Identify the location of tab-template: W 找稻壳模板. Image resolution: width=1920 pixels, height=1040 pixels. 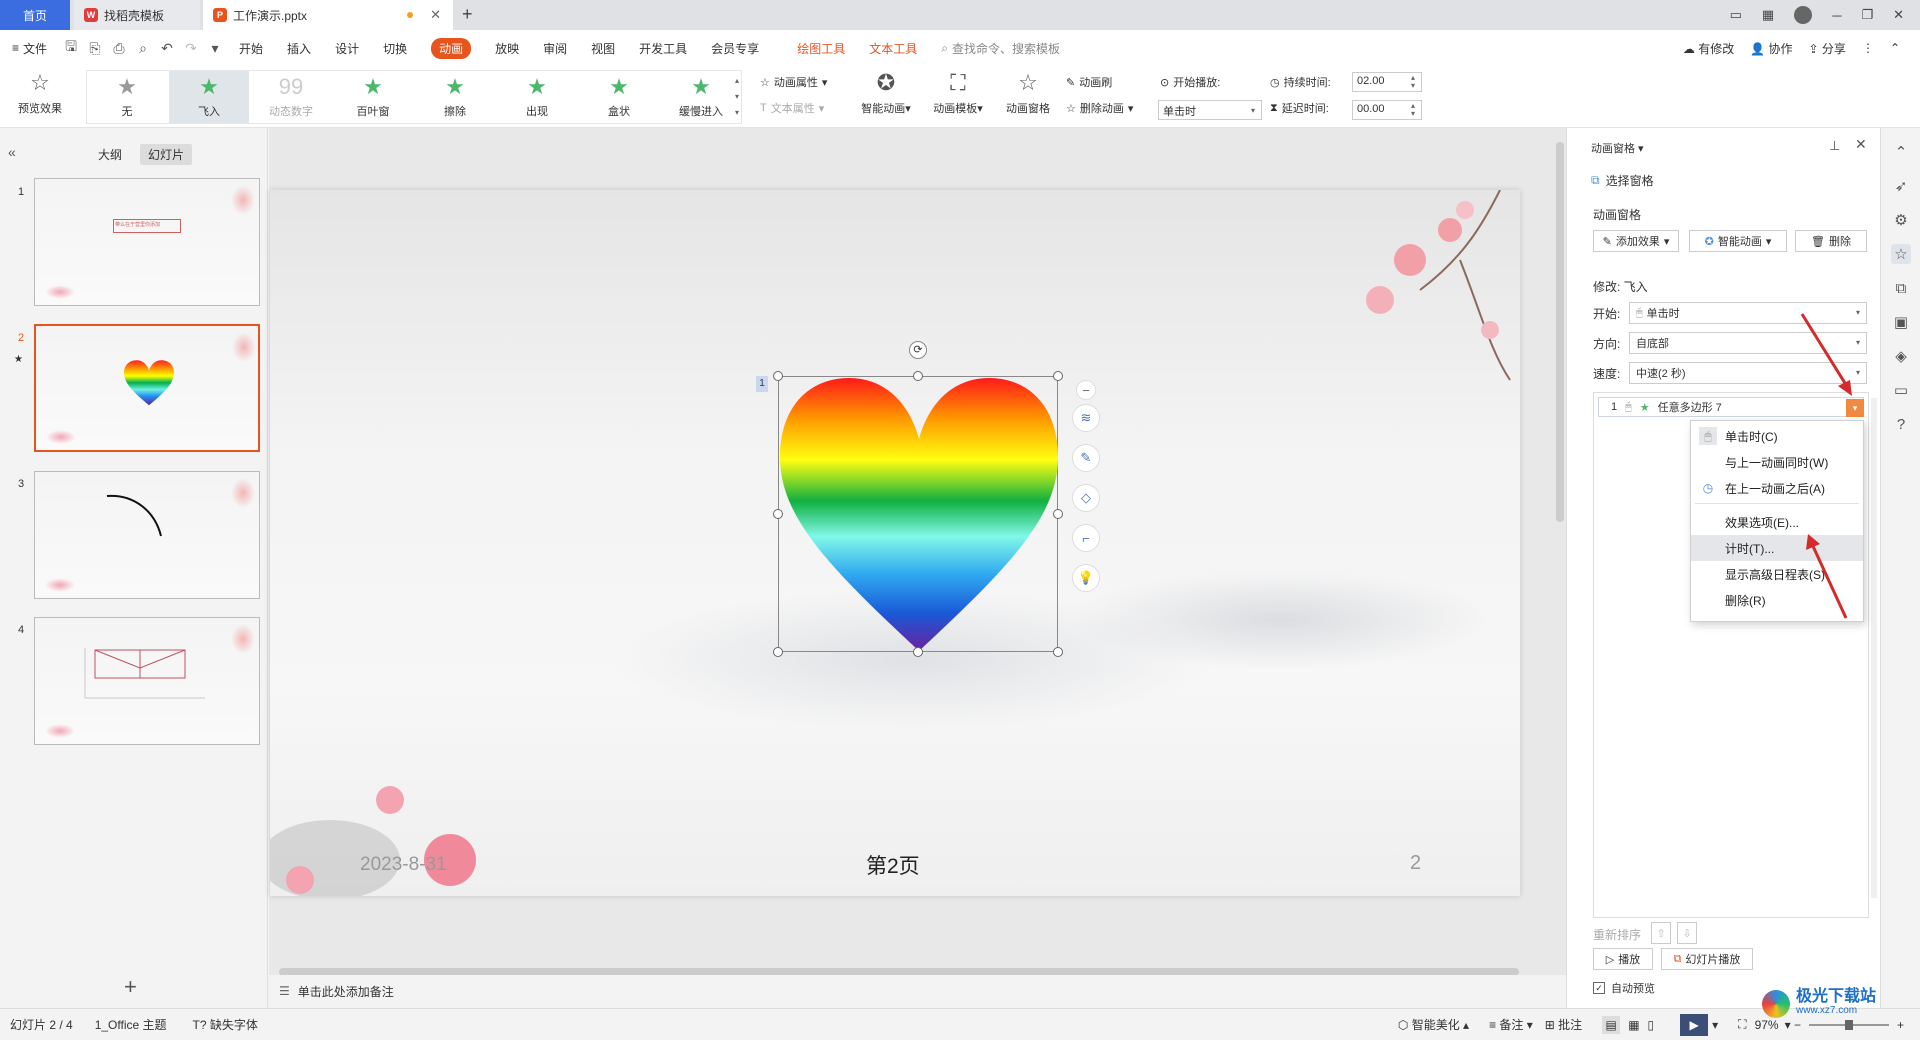
(137, 15).